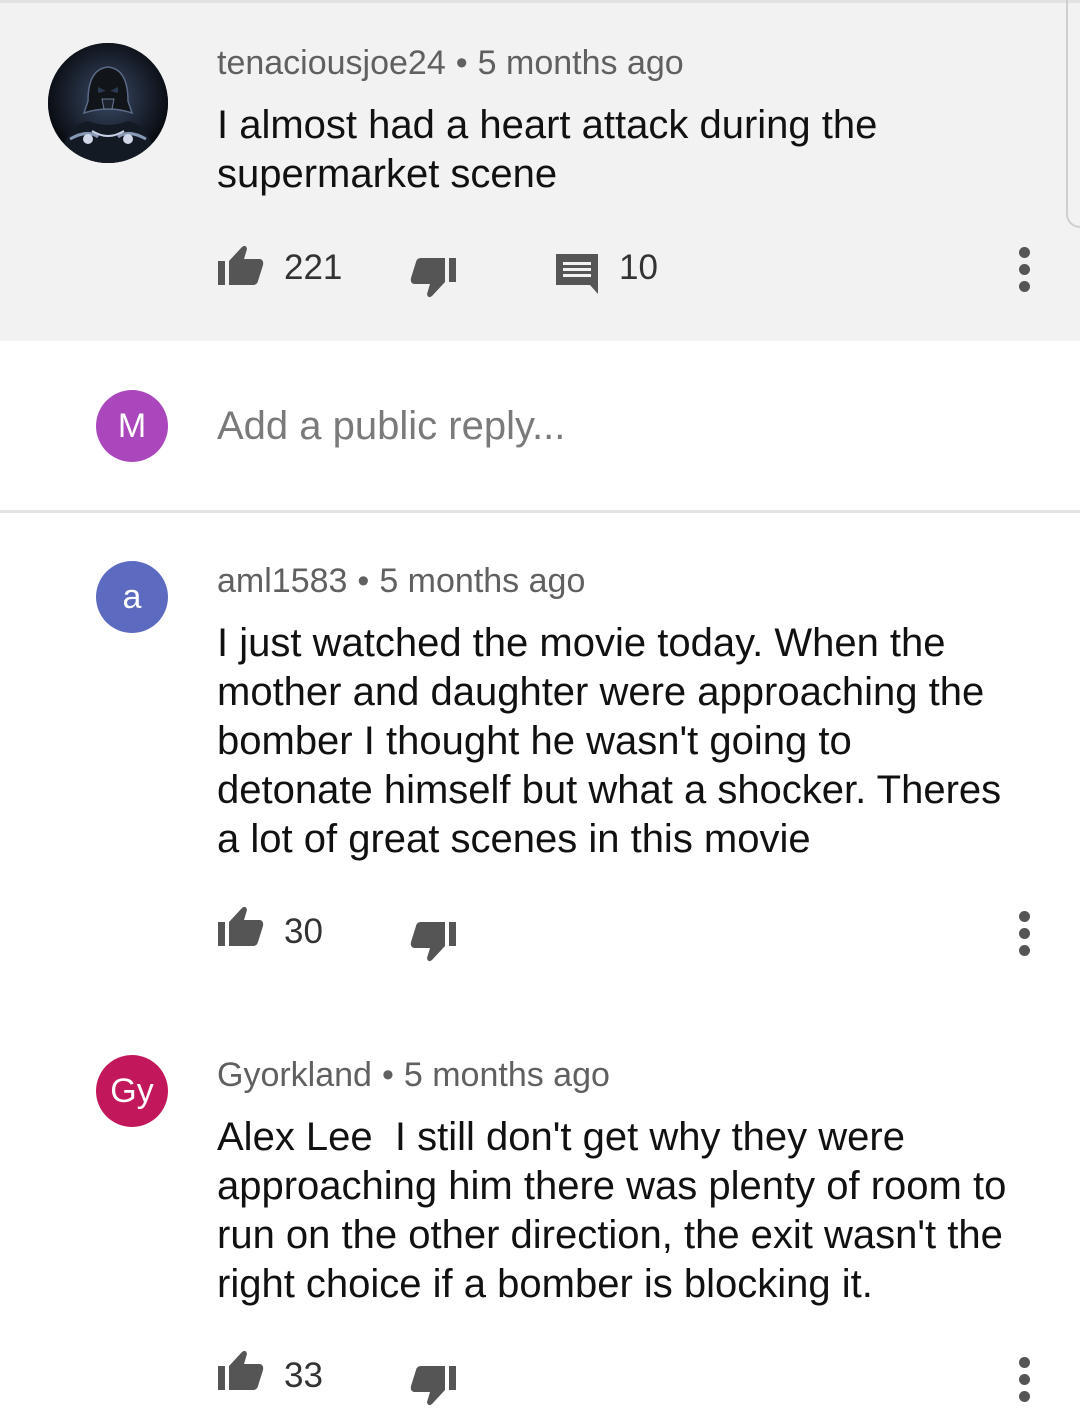  I want to click on user-avatar-letter: M, so click(132, 426).